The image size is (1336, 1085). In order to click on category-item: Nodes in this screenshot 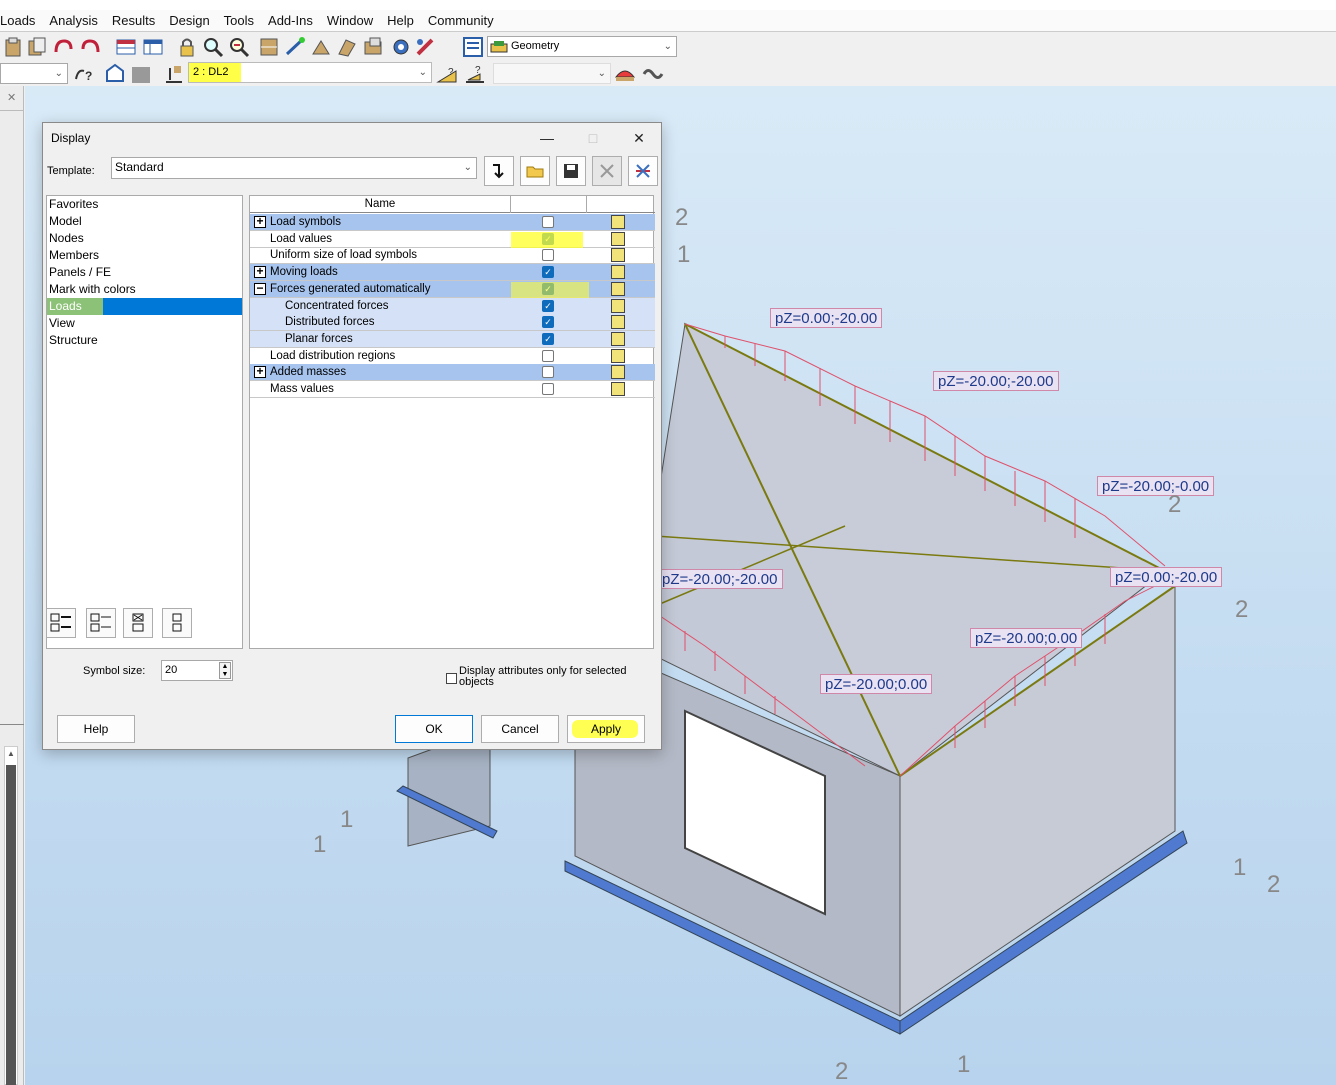, I will do `click(144, 238)`.